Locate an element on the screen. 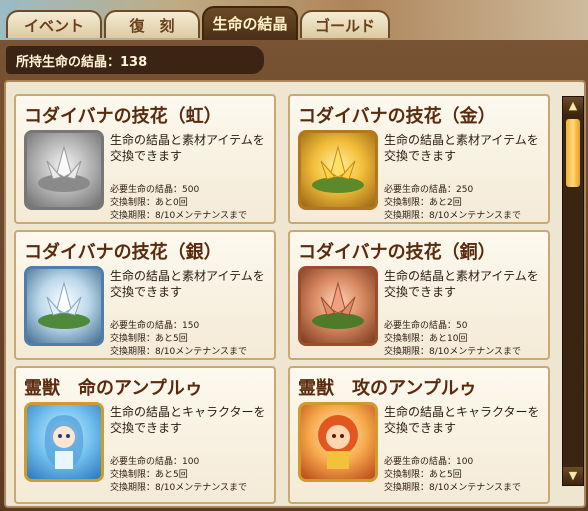 This screenshot has width=588, height=511. scroll-up-button: ▲ is located at coordinates (573, 106).